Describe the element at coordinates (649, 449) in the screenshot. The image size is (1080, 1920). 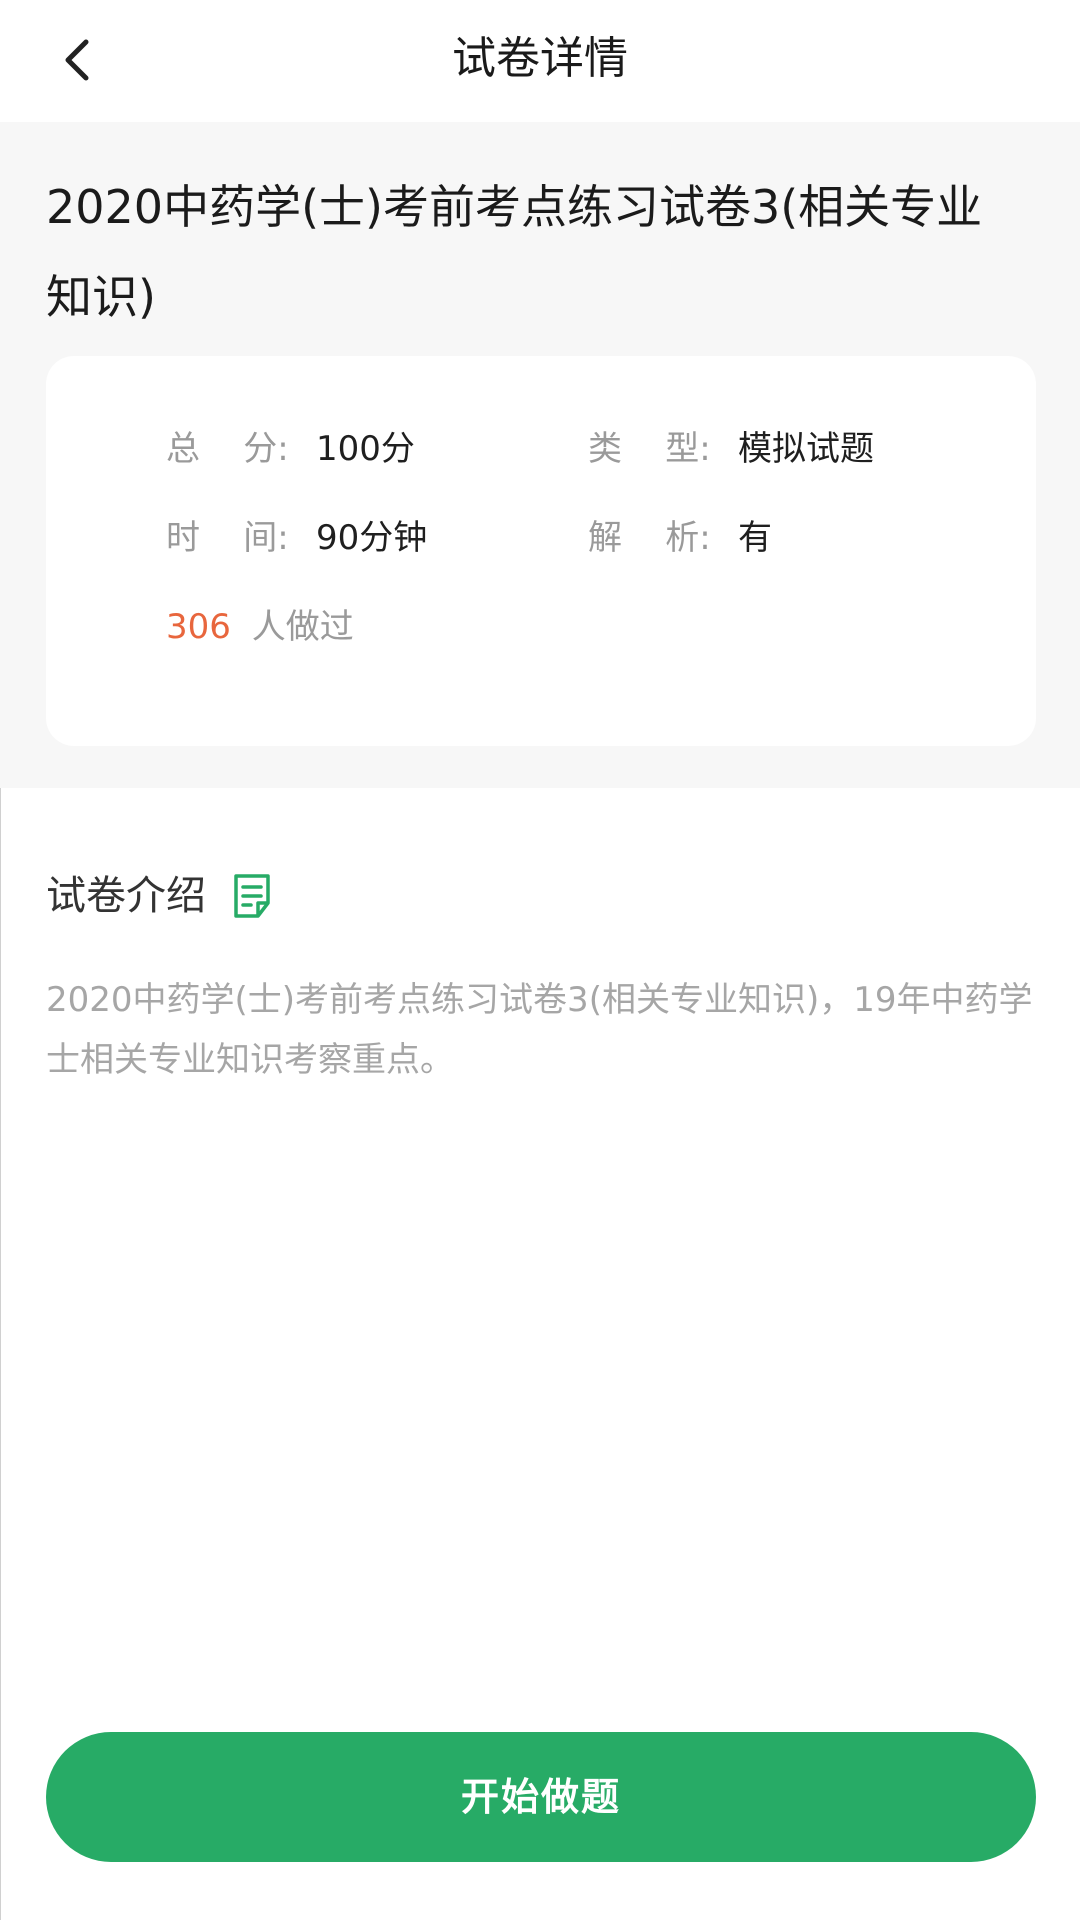
I see `type-label: 类 型:` at that location.